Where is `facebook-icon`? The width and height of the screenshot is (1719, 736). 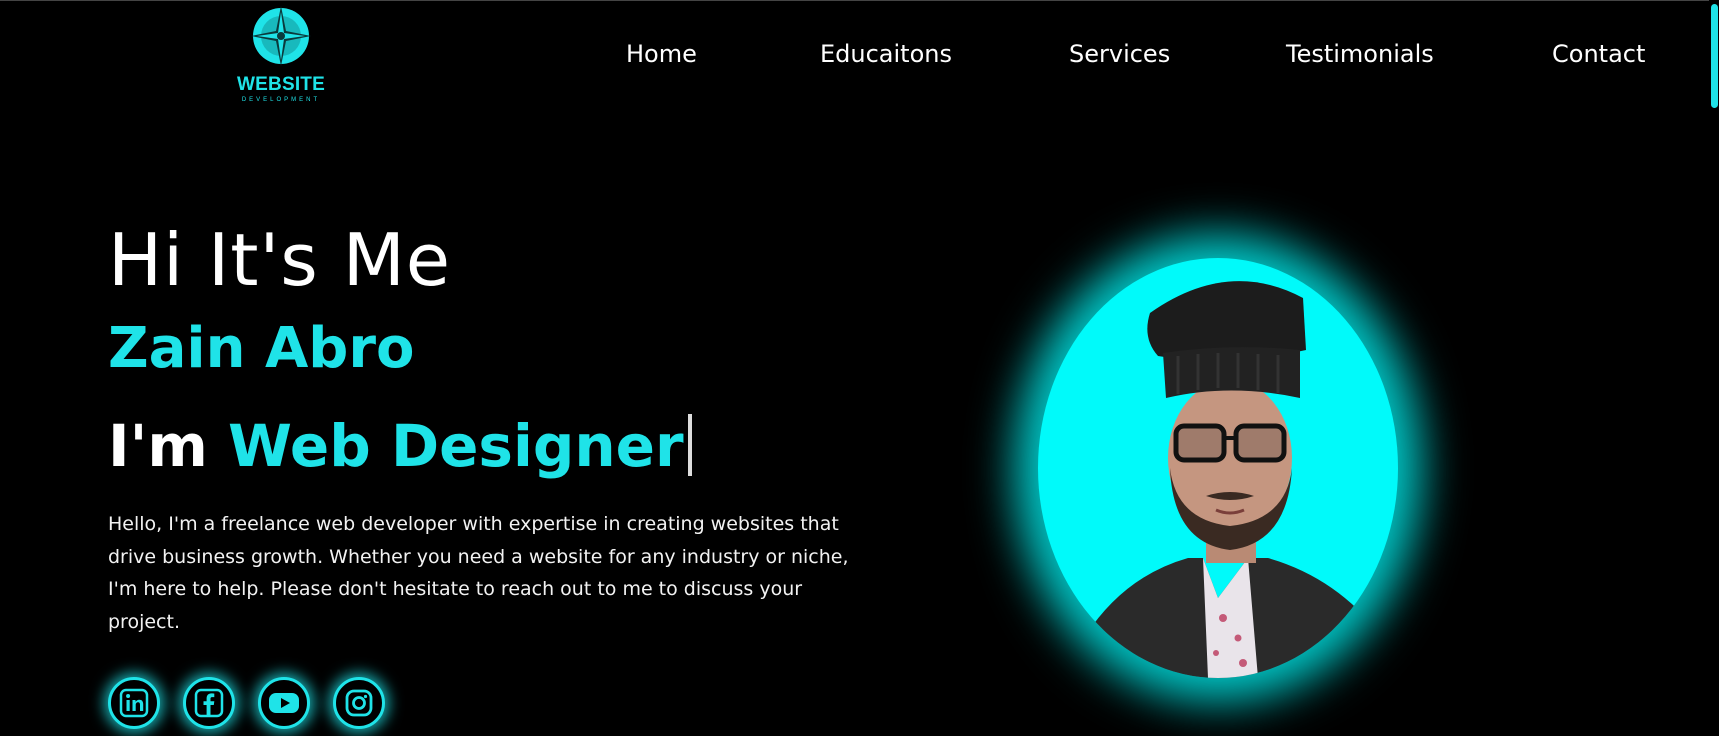
facebook-icon is located at coordinates (209, 703).